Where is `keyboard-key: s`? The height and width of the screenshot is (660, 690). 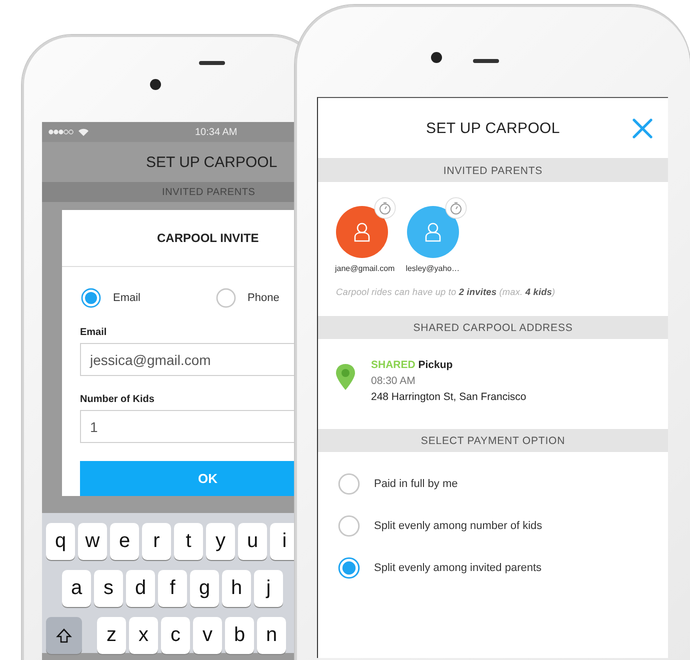
keyboard-key: s is located at coordinates (108, 588).